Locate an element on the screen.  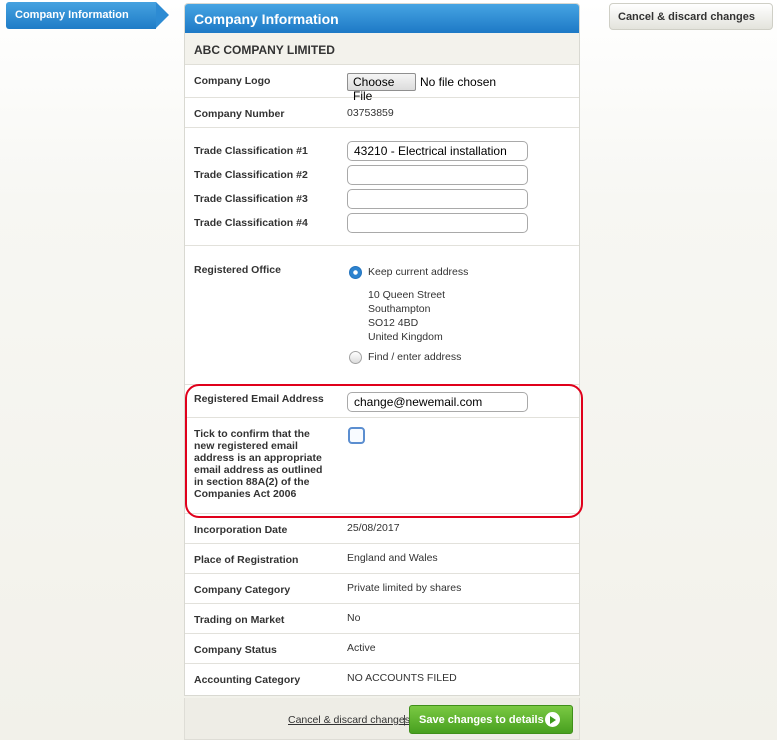
arrow-right-icon is located at coordinates (552, 719).